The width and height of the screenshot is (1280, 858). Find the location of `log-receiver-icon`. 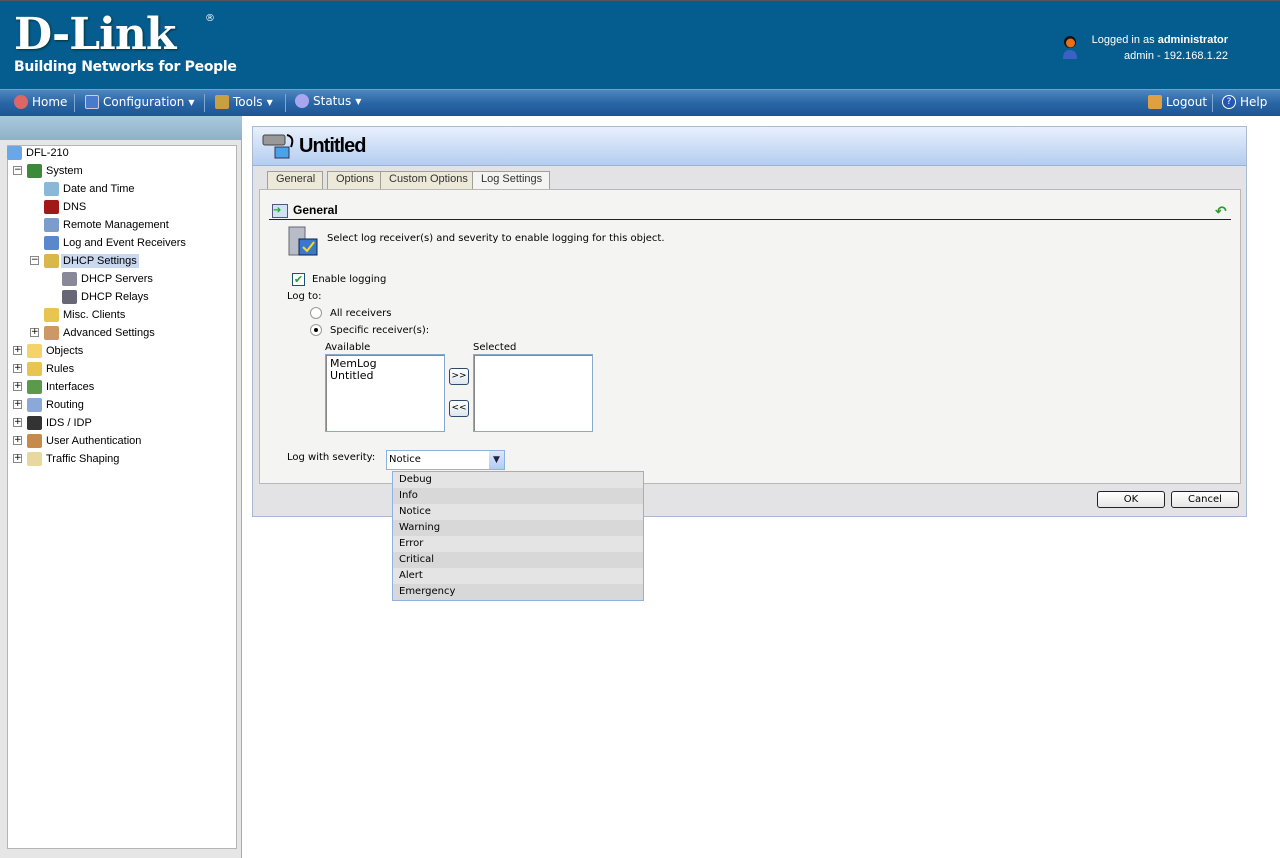

log-receiver-icon is located at coordinates (303, 241).